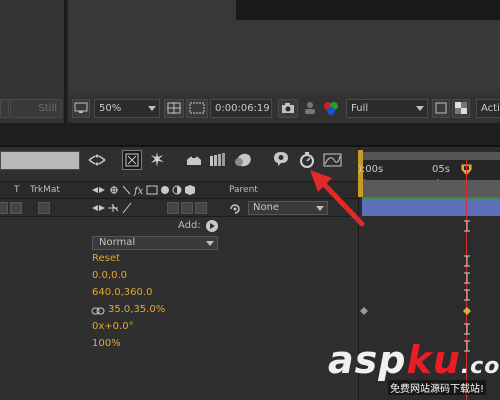 This screenshot has width=500, height=400. I want to click on layer-switch-icon, so click(132, 160).